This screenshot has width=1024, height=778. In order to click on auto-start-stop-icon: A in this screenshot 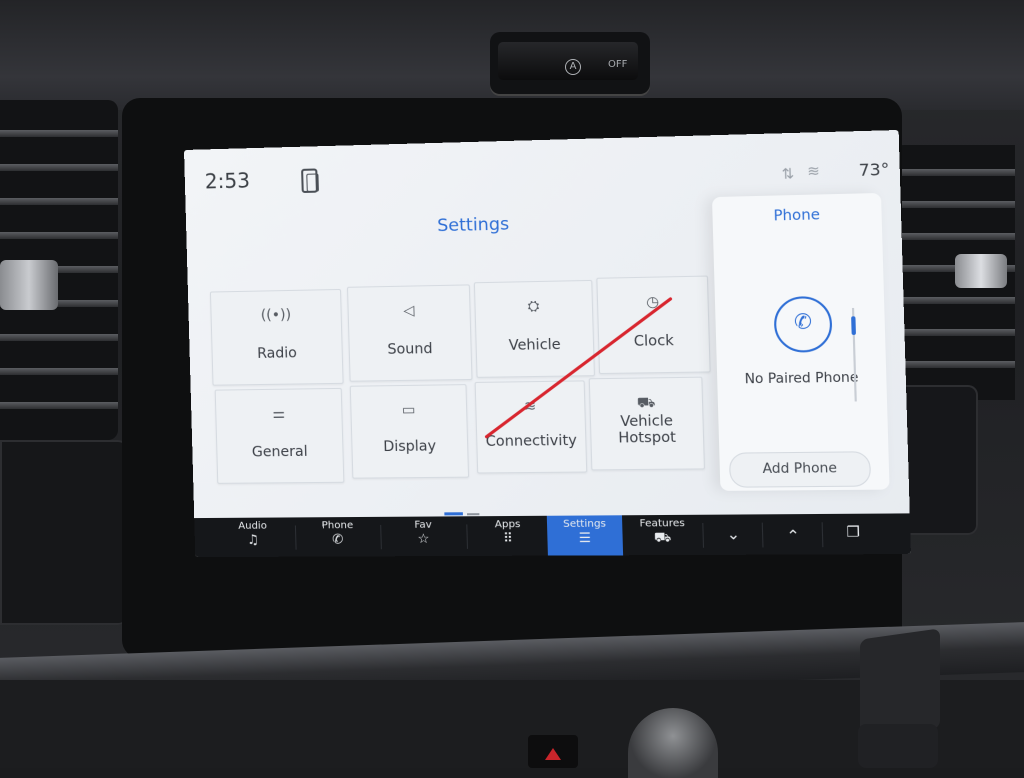, I will do `click(573, 67)`.